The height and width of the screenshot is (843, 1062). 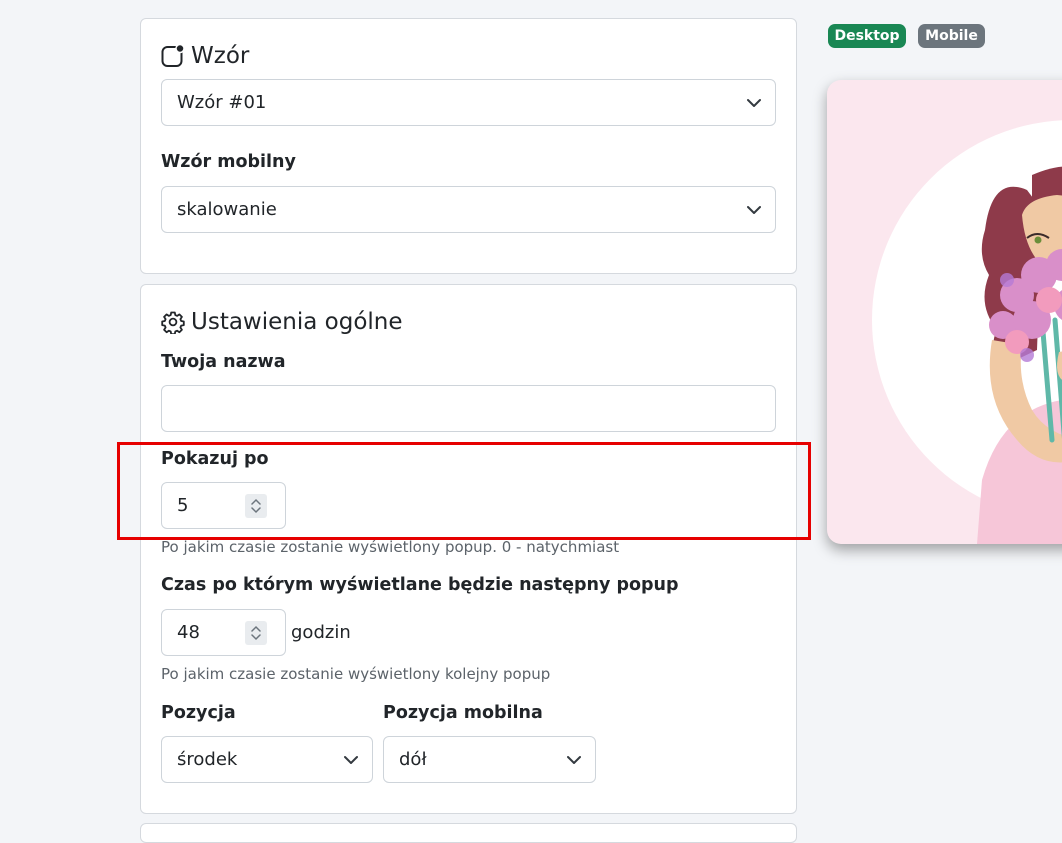 What do you see at coordinates (297, 322) in the screenshot?
I see `general-settings-title-text: Ustawienia ogólne` at bounding box center [297, 322].